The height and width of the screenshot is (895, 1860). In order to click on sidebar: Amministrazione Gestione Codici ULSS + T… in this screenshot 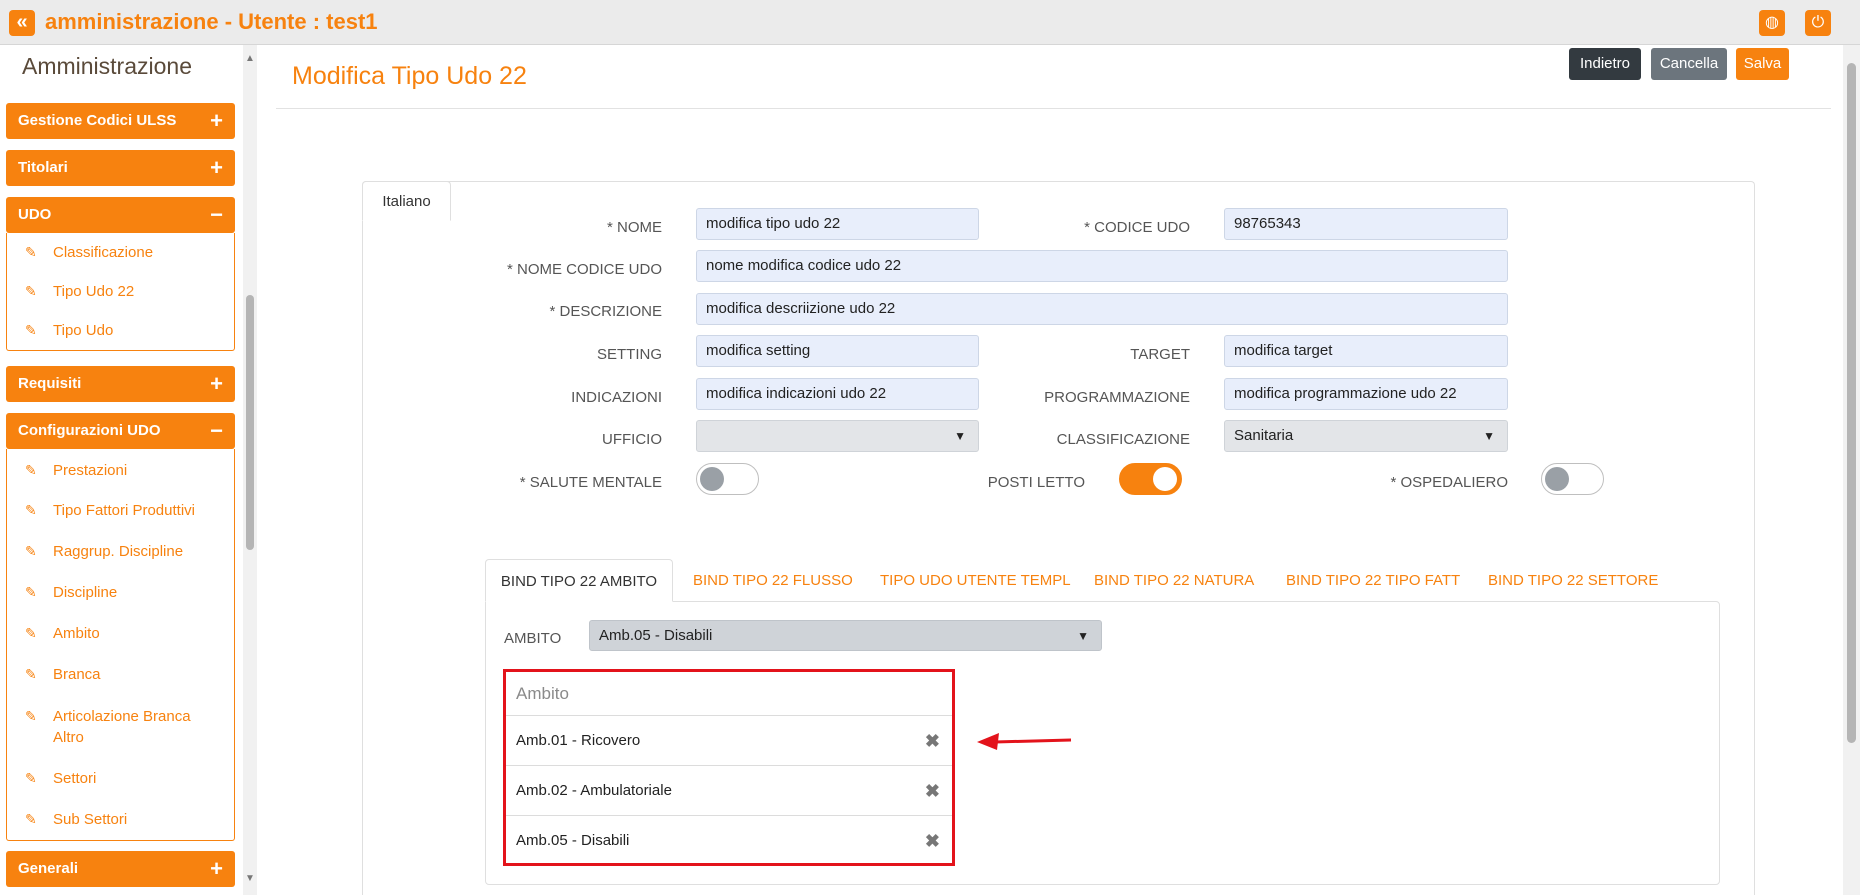, I will do `click(129, 470)`.